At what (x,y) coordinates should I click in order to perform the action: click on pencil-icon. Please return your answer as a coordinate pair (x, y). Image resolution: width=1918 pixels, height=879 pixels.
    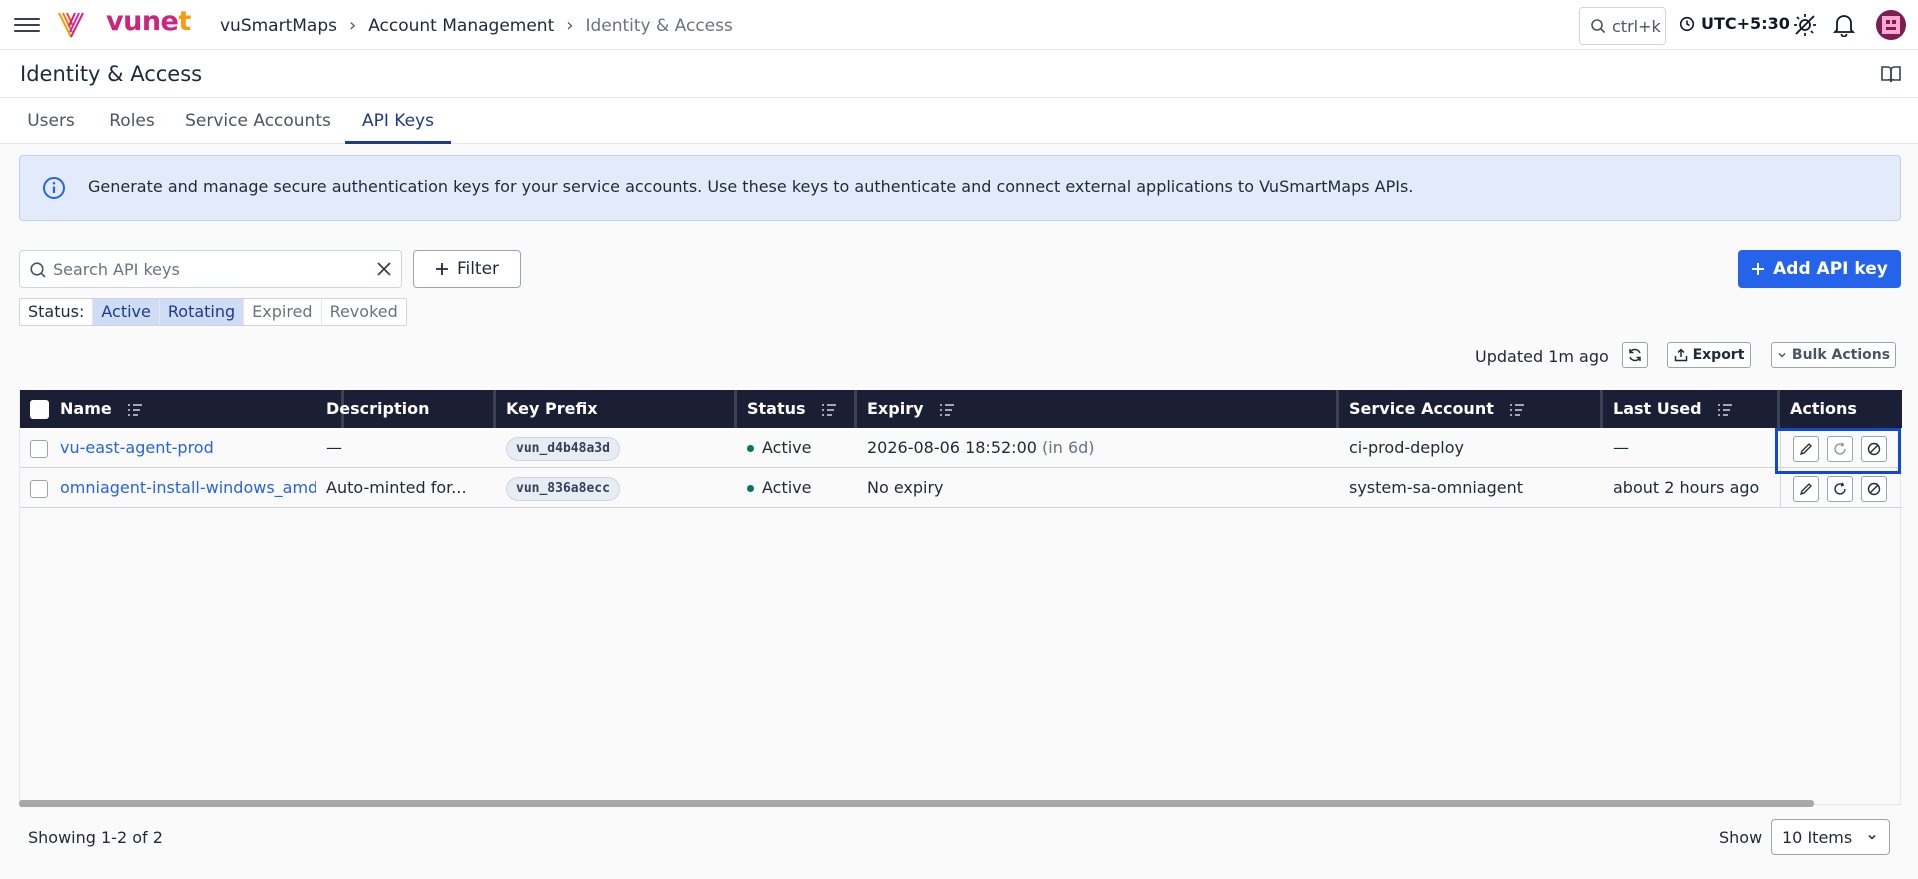
    Looking at the image, I should click on (1805, 449).